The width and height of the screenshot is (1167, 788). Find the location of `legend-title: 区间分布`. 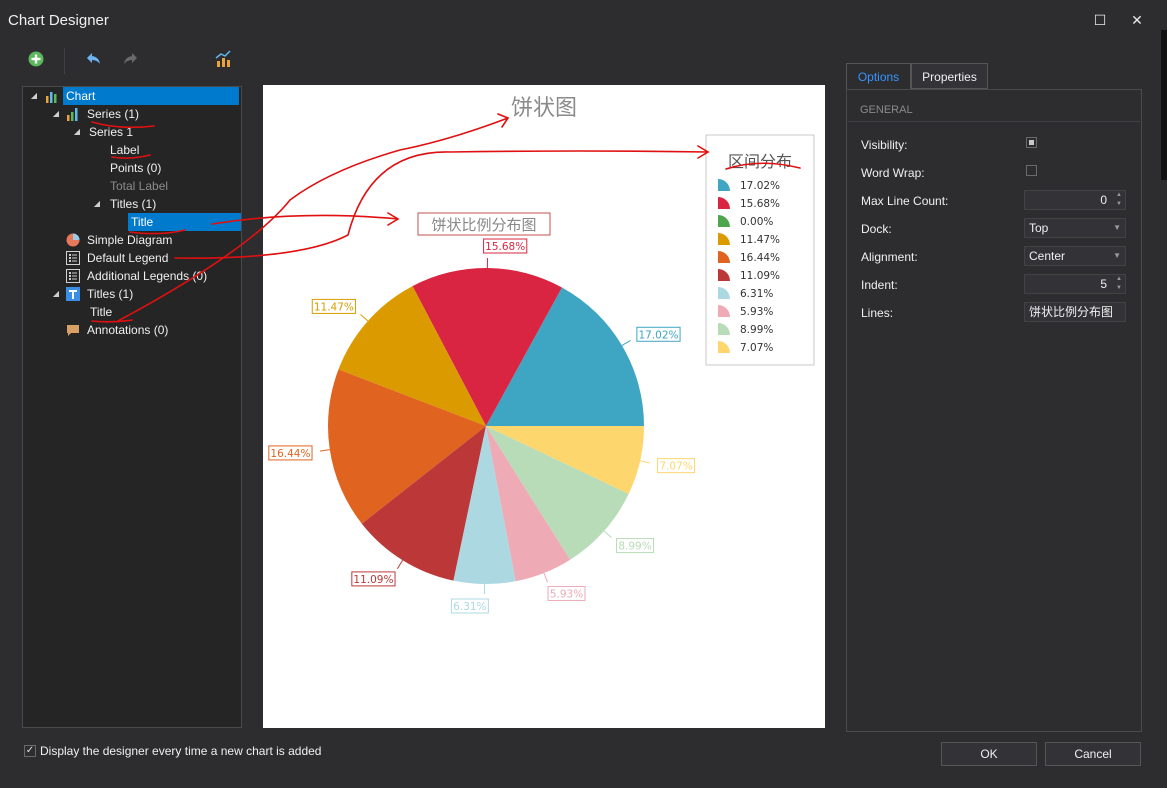

legend-title: 区间分布 is located at coordinates (760, 161).